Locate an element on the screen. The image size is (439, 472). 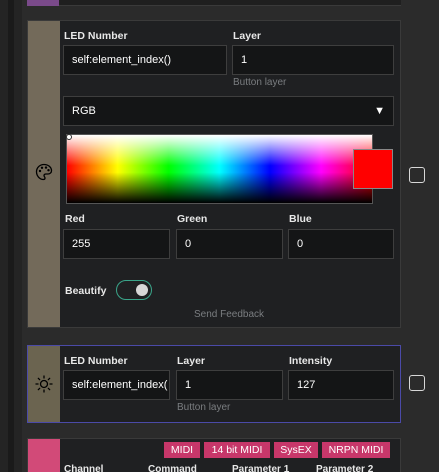
led-card-side-strip is located at coordinates (44, 174).